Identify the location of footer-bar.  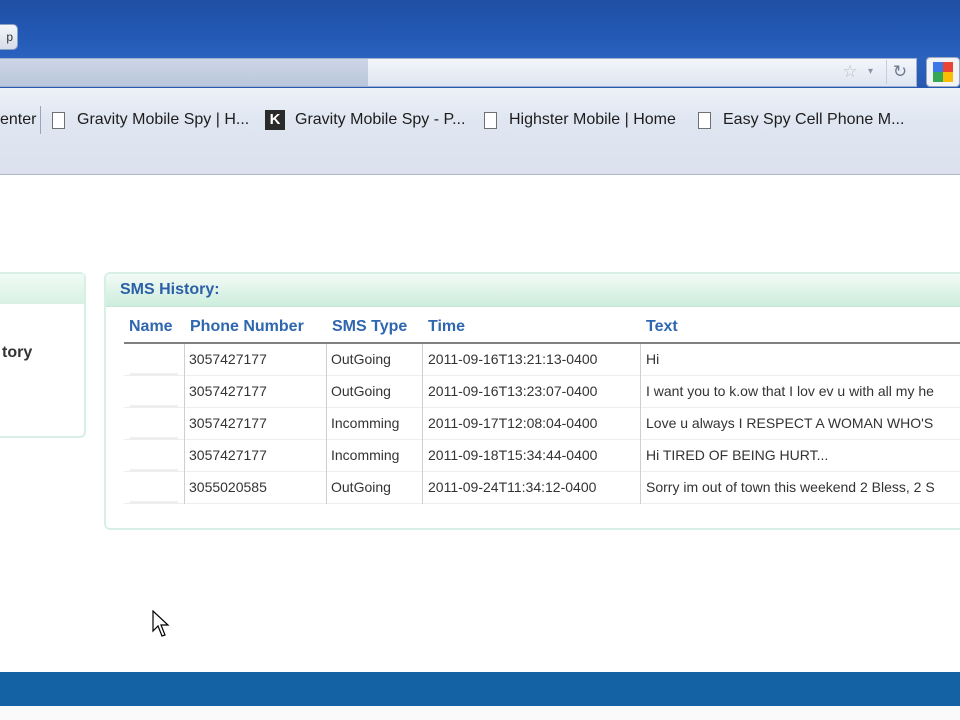
(480, 689).